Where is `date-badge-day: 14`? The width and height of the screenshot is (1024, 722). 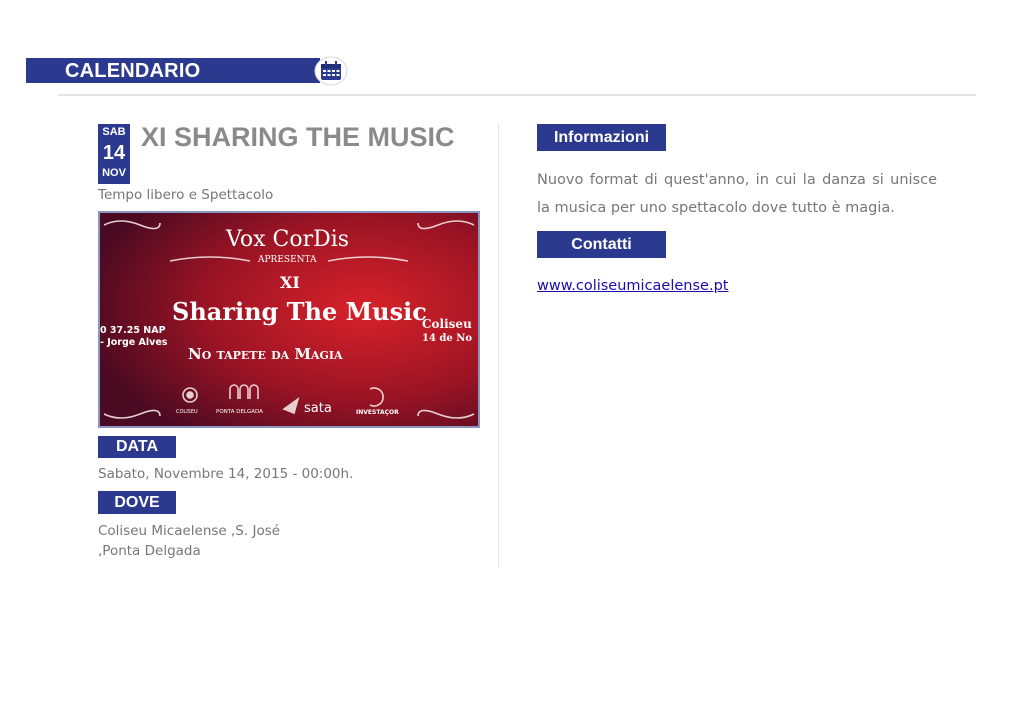 date-badge-day: 14 is located at coordinates (114, 153).